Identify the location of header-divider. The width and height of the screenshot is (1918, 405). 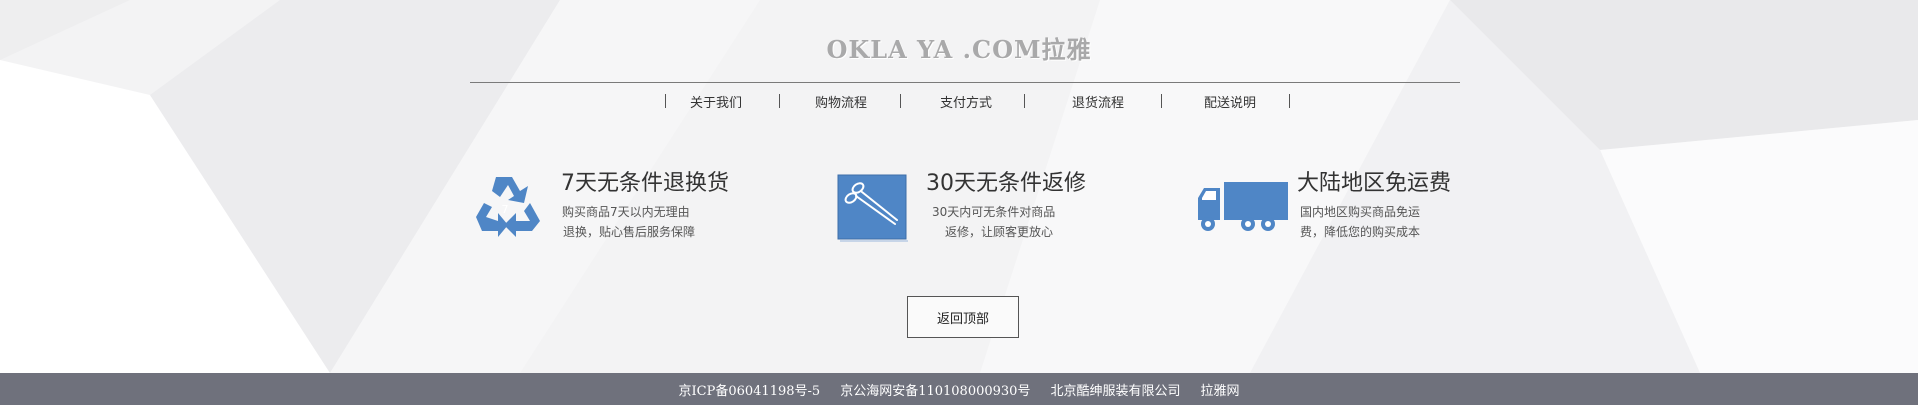
(965, 82).